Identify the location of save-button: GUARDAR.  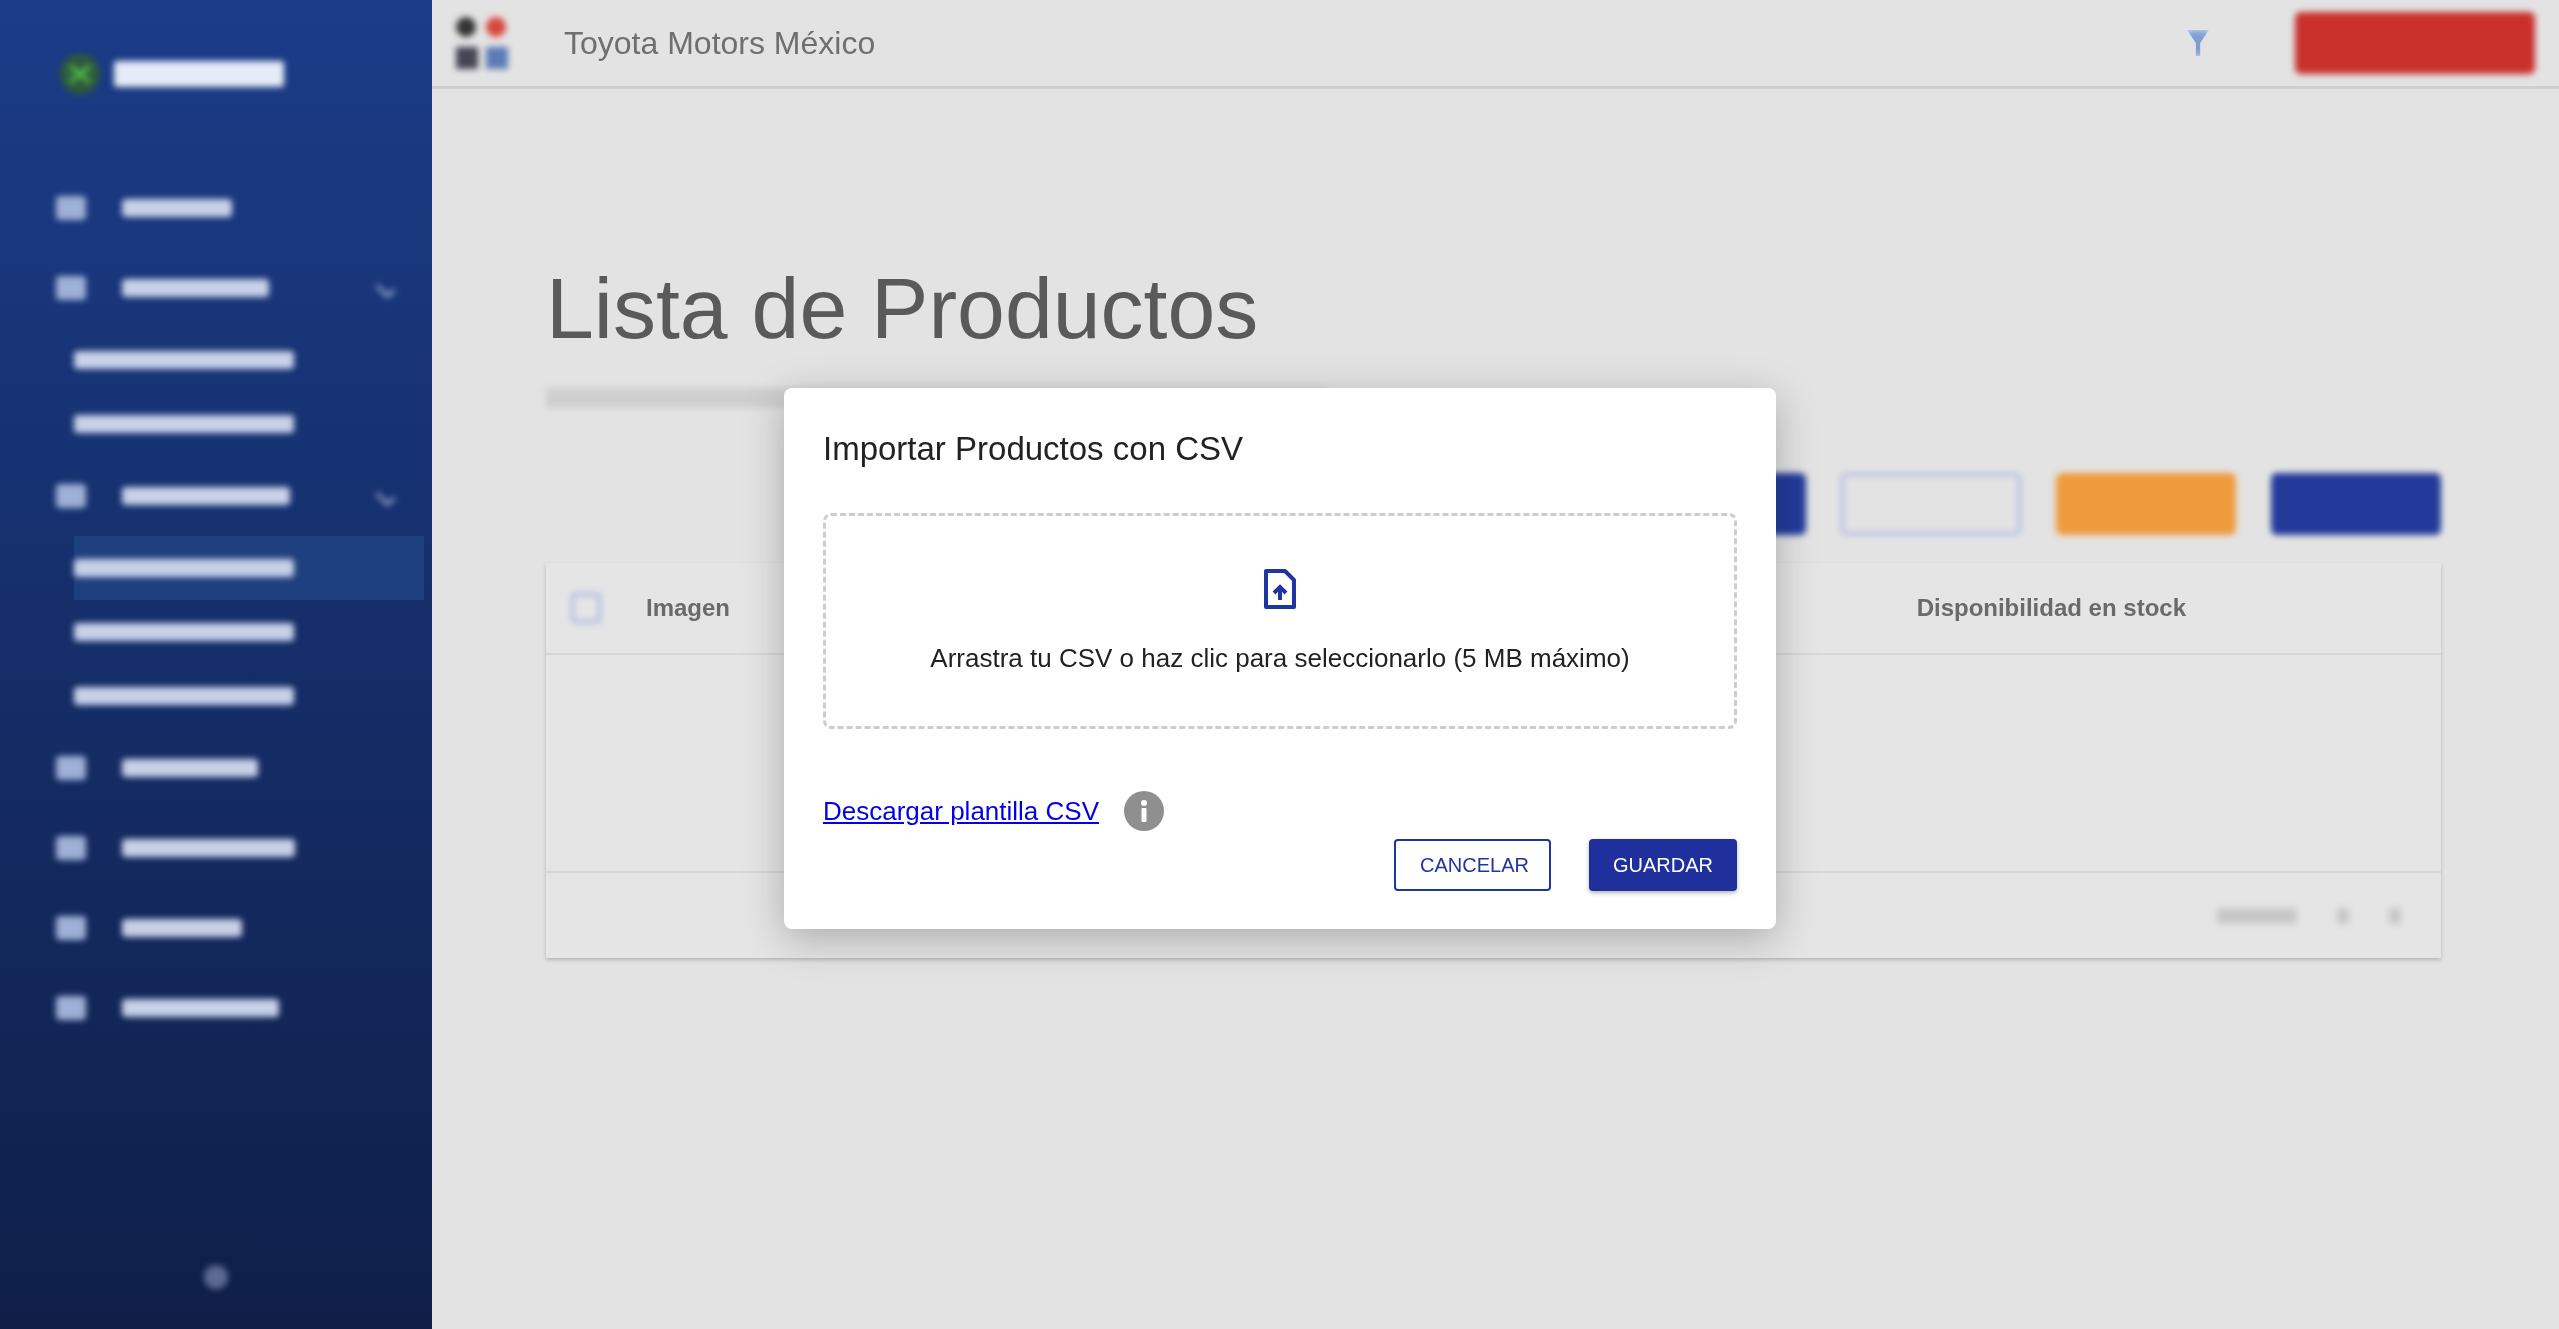
(1663, 865).